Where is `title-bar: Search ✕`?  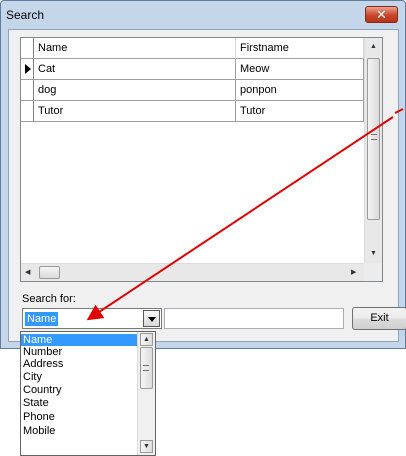 title-bar: Search ✕ is located at coordinates (203, 15).